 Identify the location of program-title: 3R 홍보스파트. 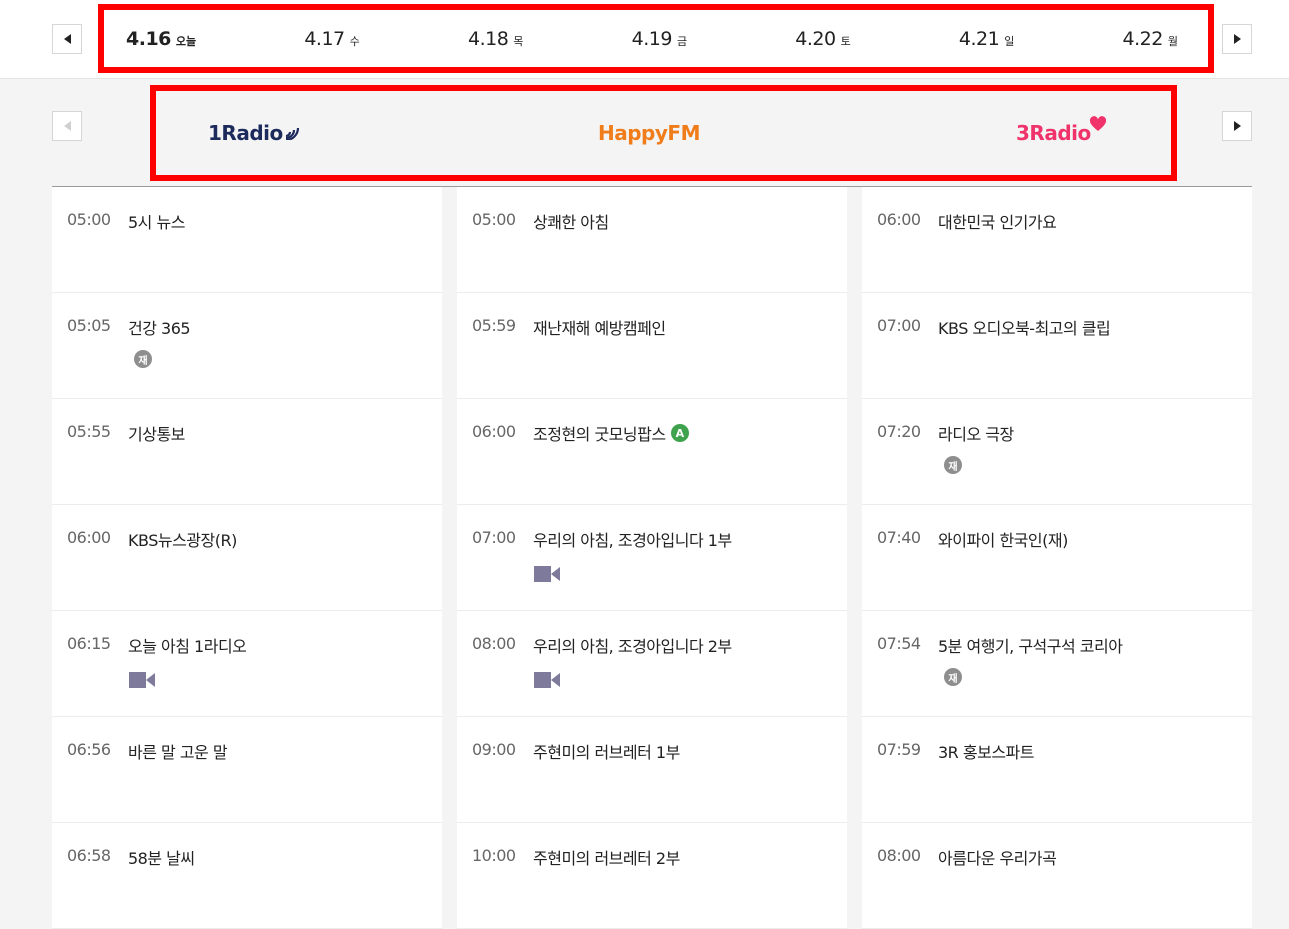
(986, 751).